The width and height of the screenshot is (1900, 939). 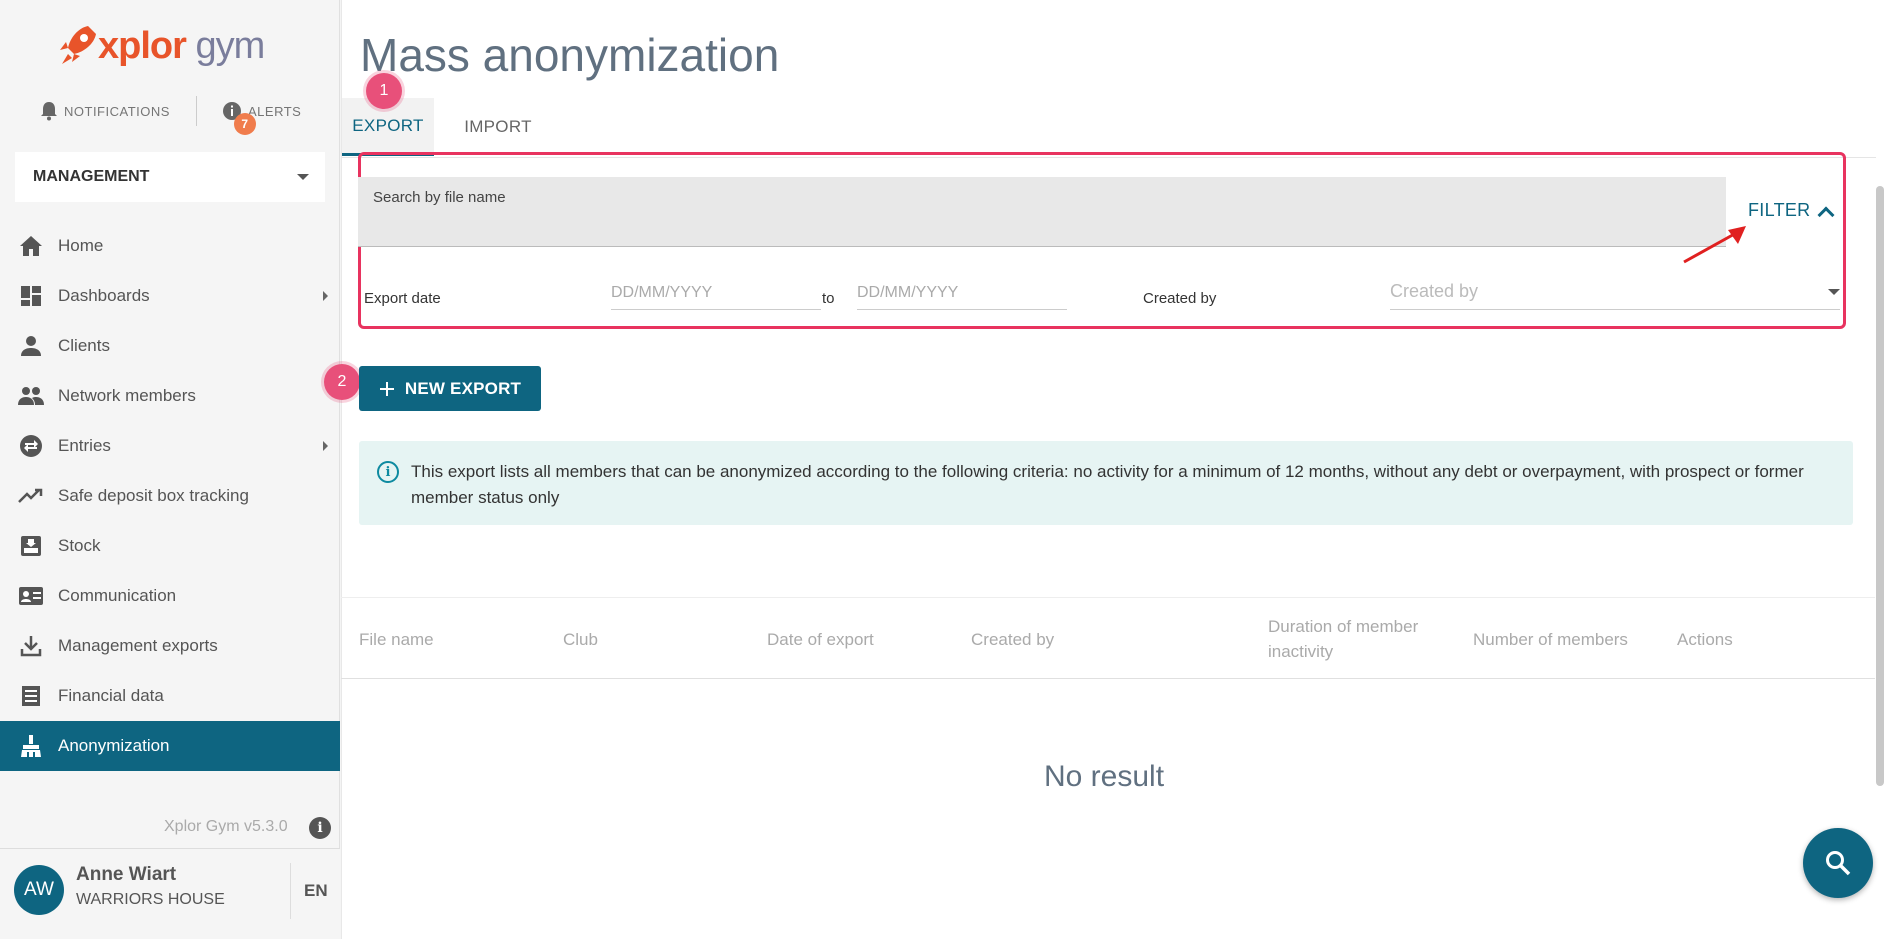 I want to click on created-by-select: Created by, so click(x=1615, y=292).